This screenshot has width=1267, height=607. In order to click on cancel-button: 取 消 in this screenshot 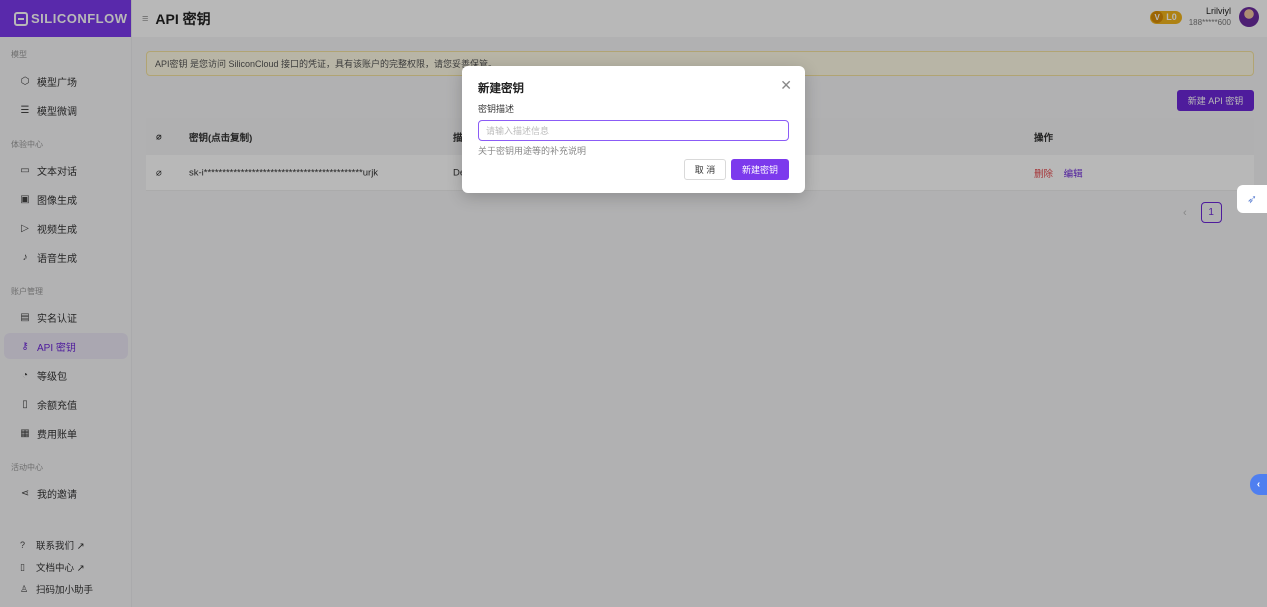, I will do `click(705, 169)`.